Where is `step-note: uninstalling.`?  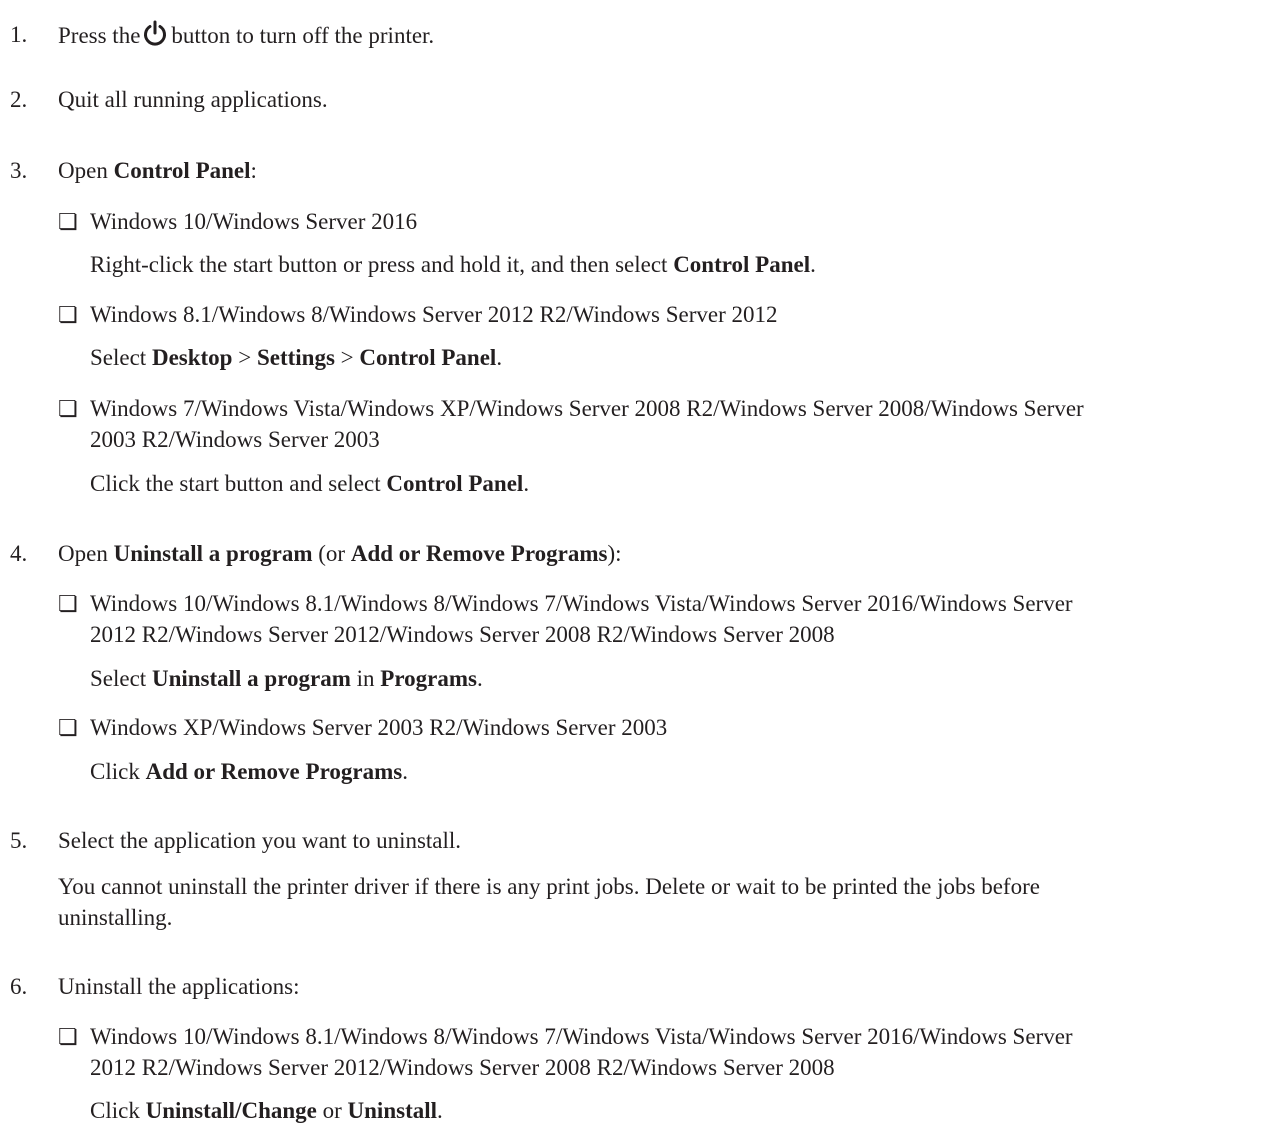
step-note: uninstalling. is located at coordinates (115, 917).